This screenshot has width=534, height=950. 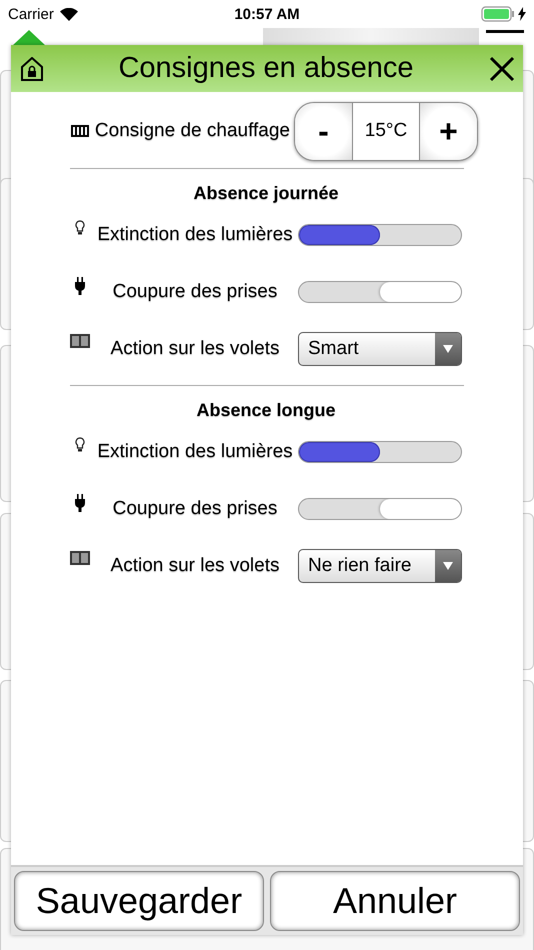 I want to click on footer-button: Sauvegarder, so click(x=139, y=901).